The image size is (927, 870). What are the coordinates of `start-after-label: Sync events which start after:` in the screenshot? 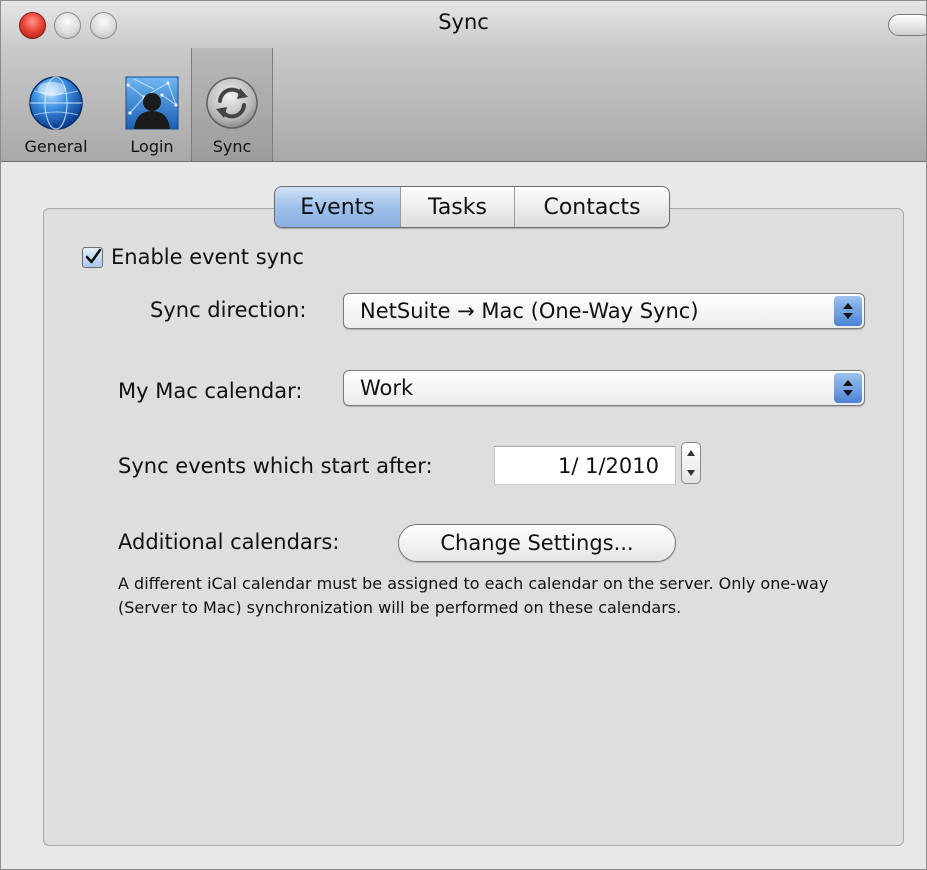 It's located at (275, 466).